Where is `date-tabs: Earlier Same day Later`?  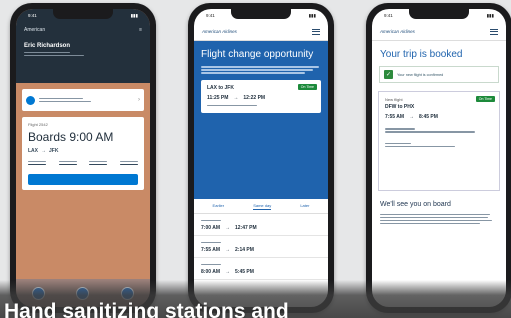 date-tabs: Earlier Same day Later is located at coordinates (261, 206).